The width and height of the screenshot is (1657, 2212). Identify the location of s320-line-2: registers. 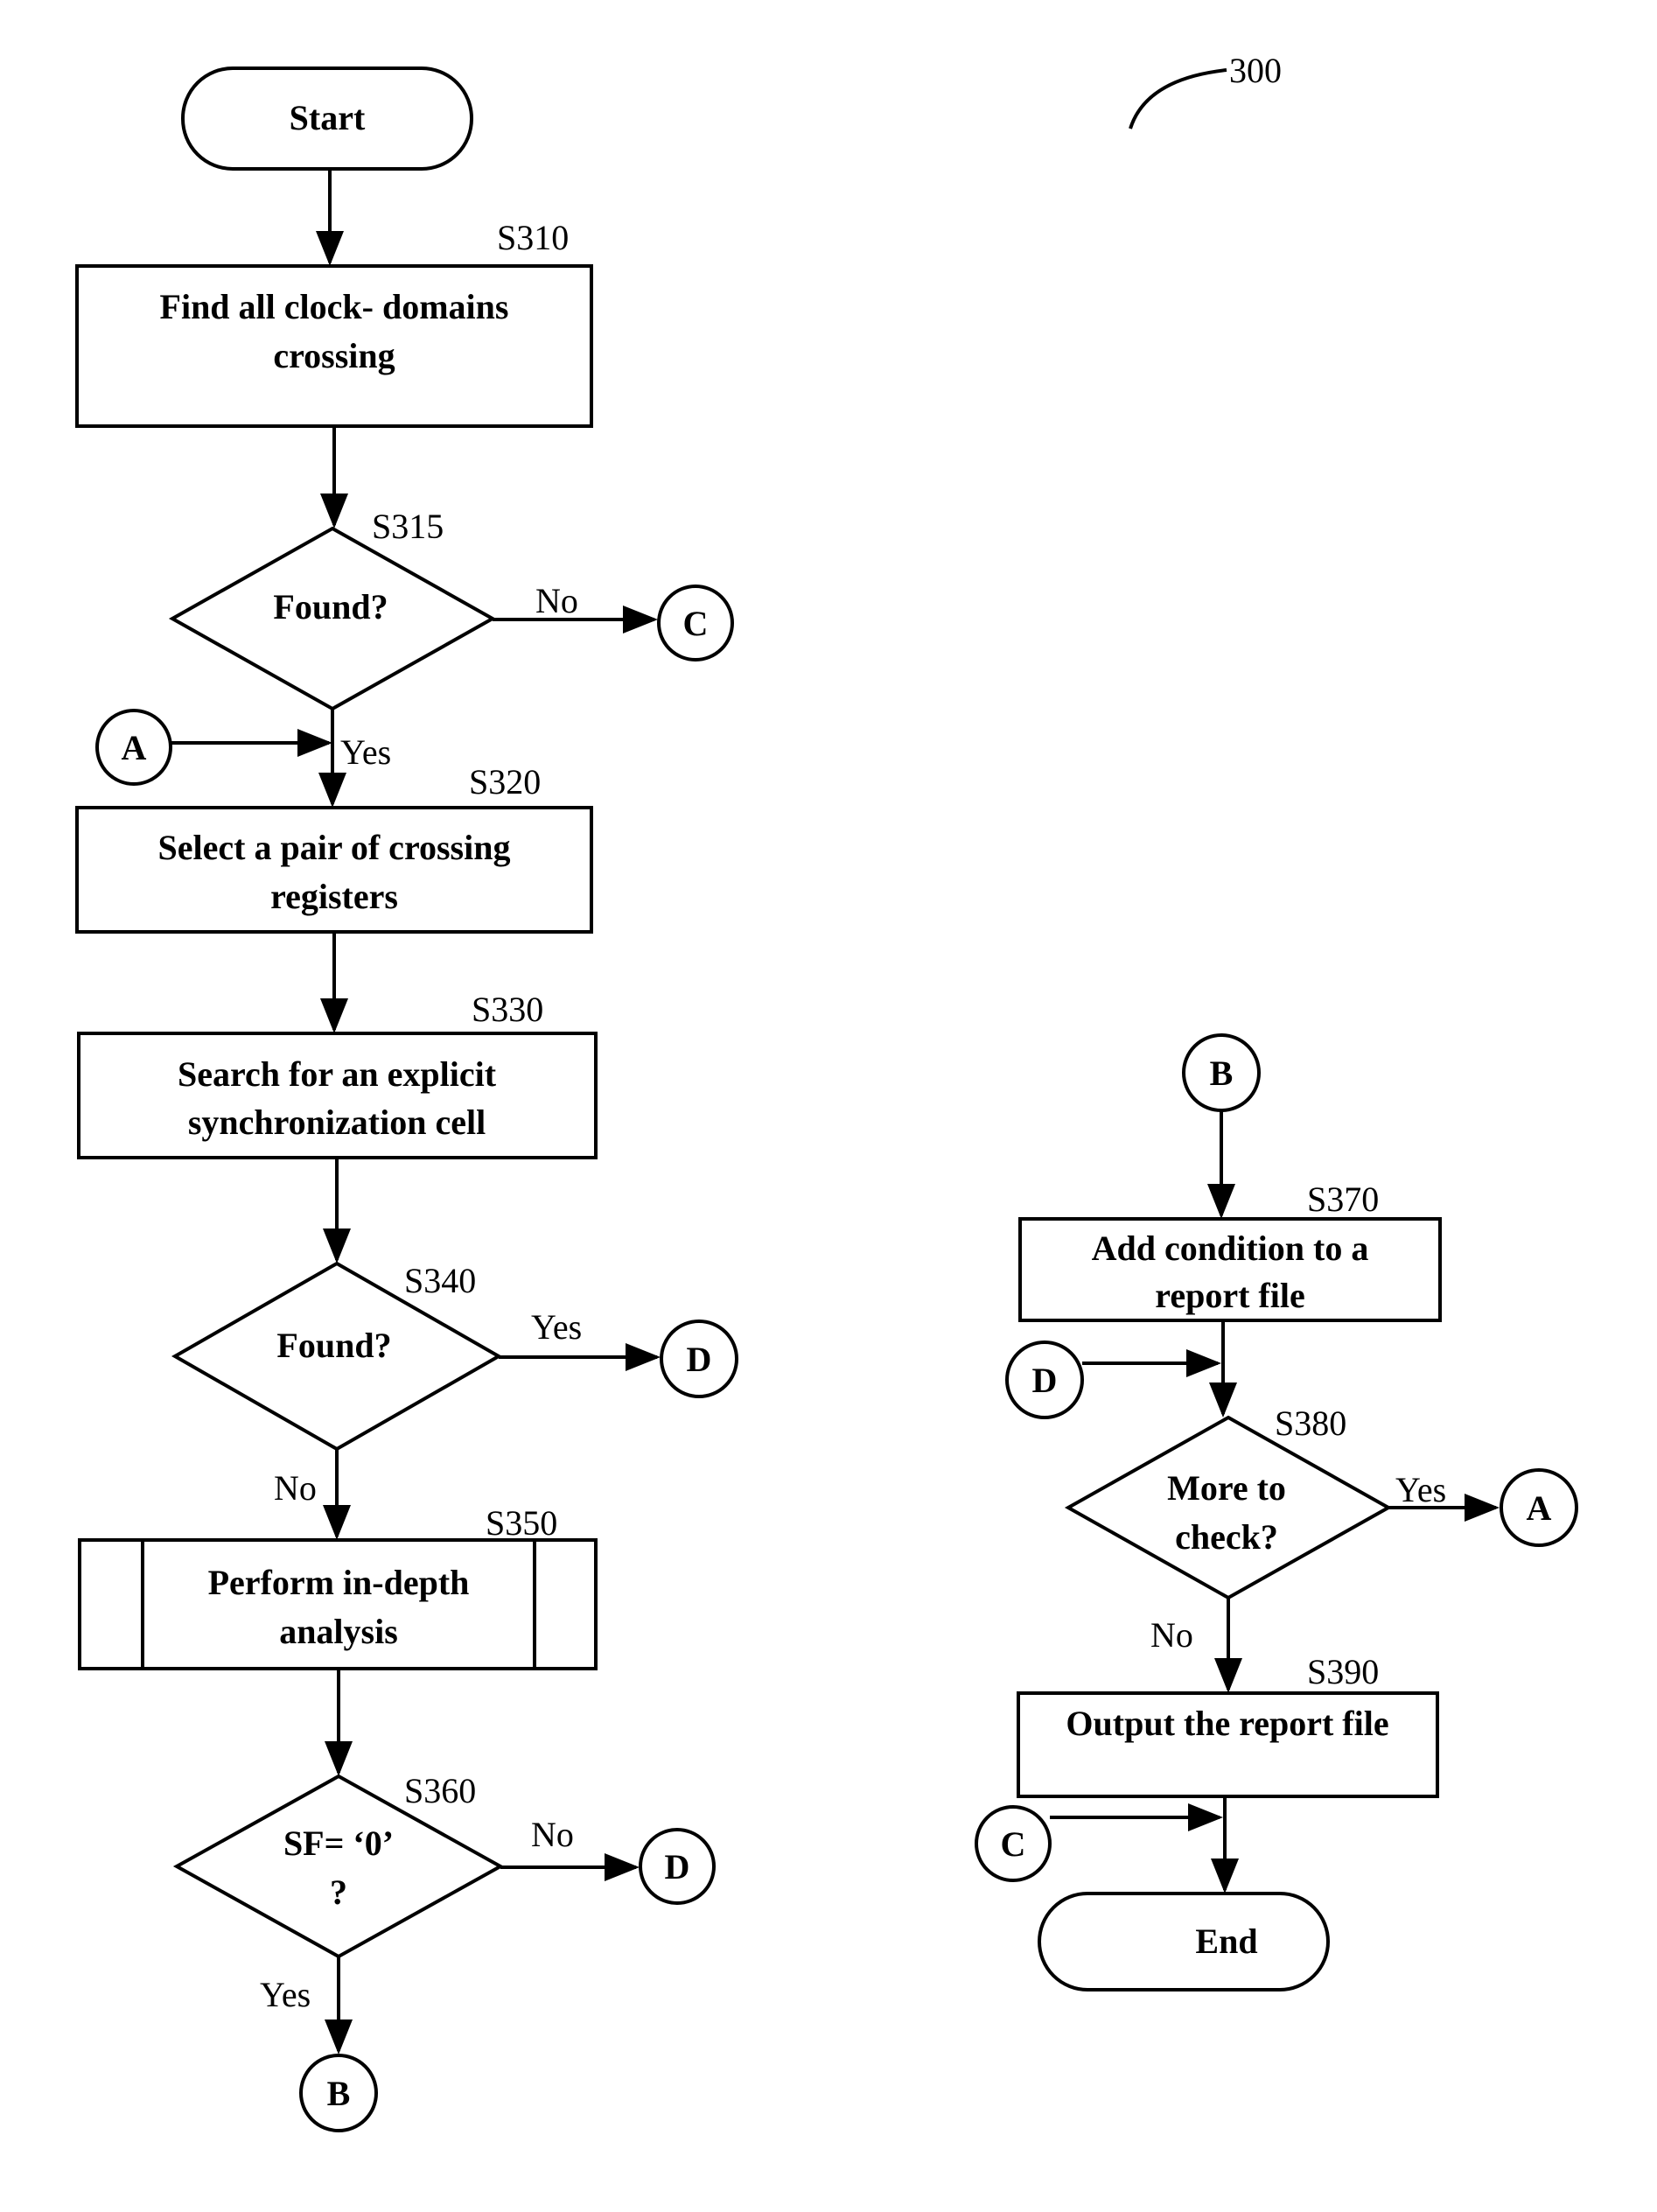
(334, 896).